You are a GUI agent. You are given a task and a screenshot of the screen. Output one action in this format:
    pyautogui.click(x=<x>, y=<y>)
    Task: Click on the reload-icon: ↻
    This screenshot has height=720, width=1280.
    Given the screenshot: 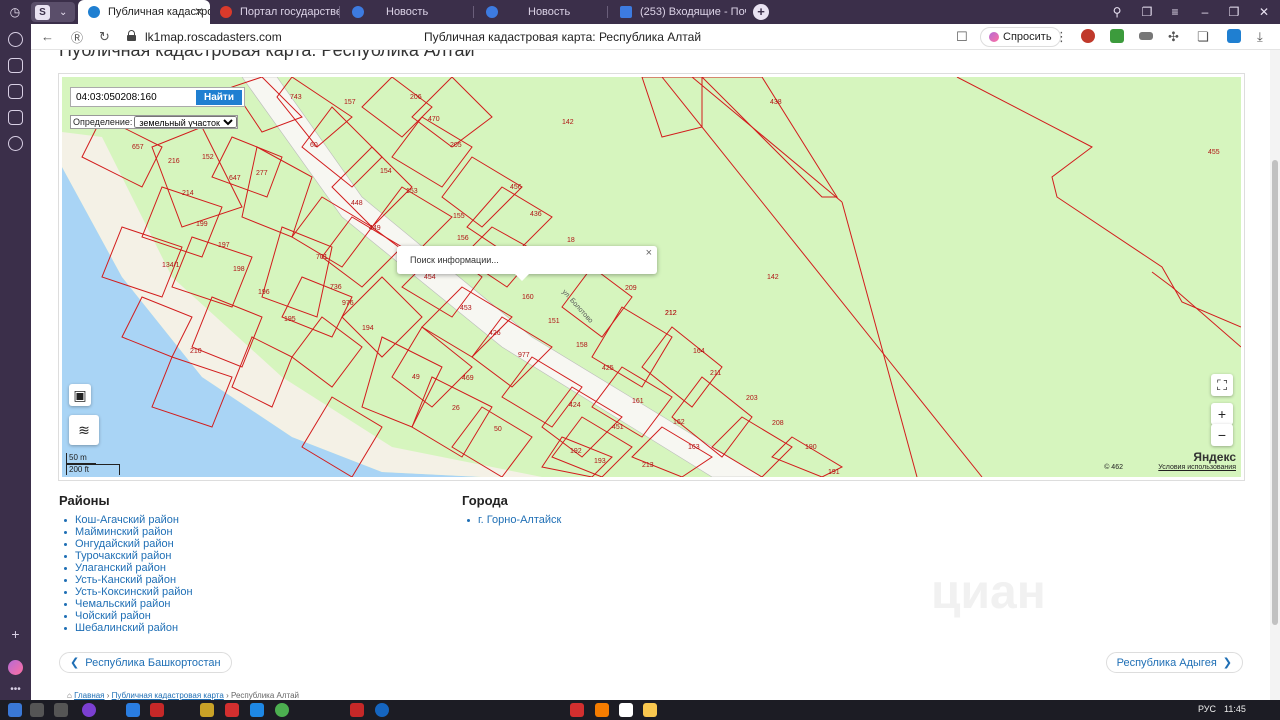 What is the action you would take?
    pyautogui.click(x=104, y=37)
    